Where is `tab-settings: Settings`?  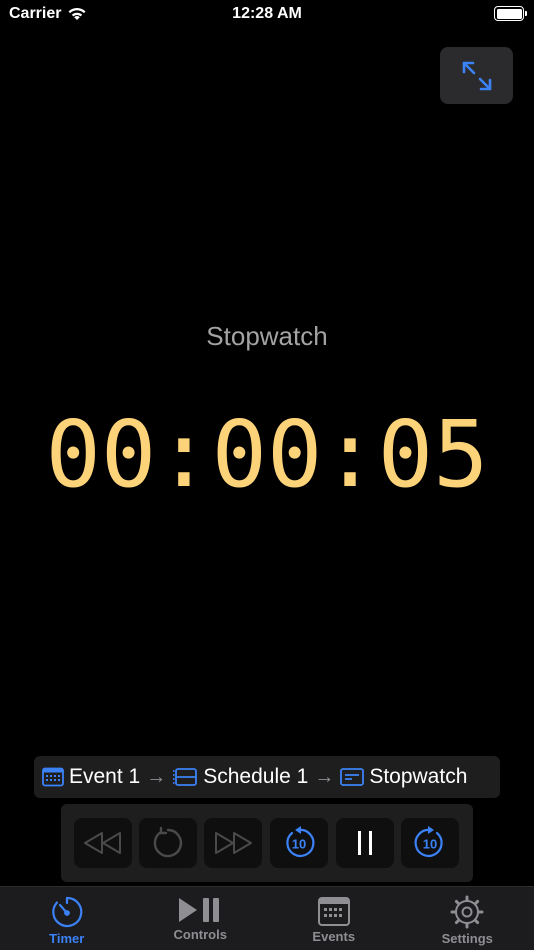 tab-settings: Settings is located at coordinates (467, 918).